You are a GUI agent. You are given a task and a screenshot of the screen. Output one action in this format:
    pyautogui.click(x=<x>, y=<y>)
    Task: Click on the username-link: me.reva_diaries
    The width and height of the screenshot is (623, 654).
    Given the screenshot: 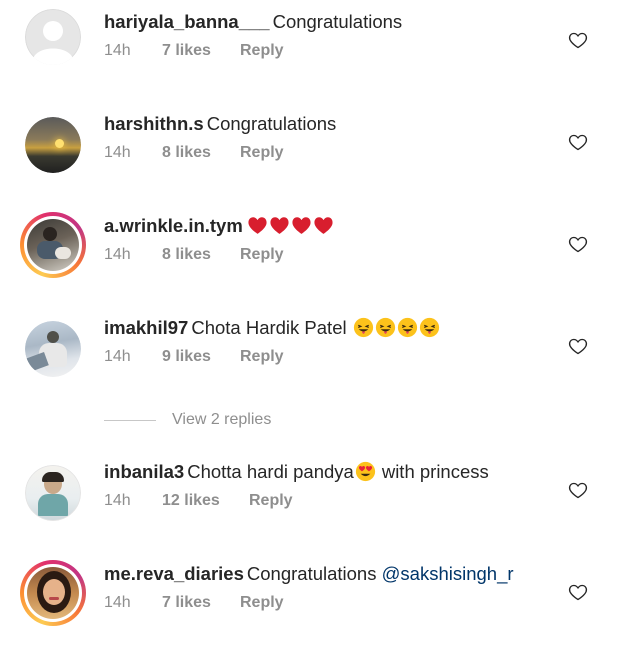 What is the action you would take?
    pyautogui.click(x=174, y=573)
    